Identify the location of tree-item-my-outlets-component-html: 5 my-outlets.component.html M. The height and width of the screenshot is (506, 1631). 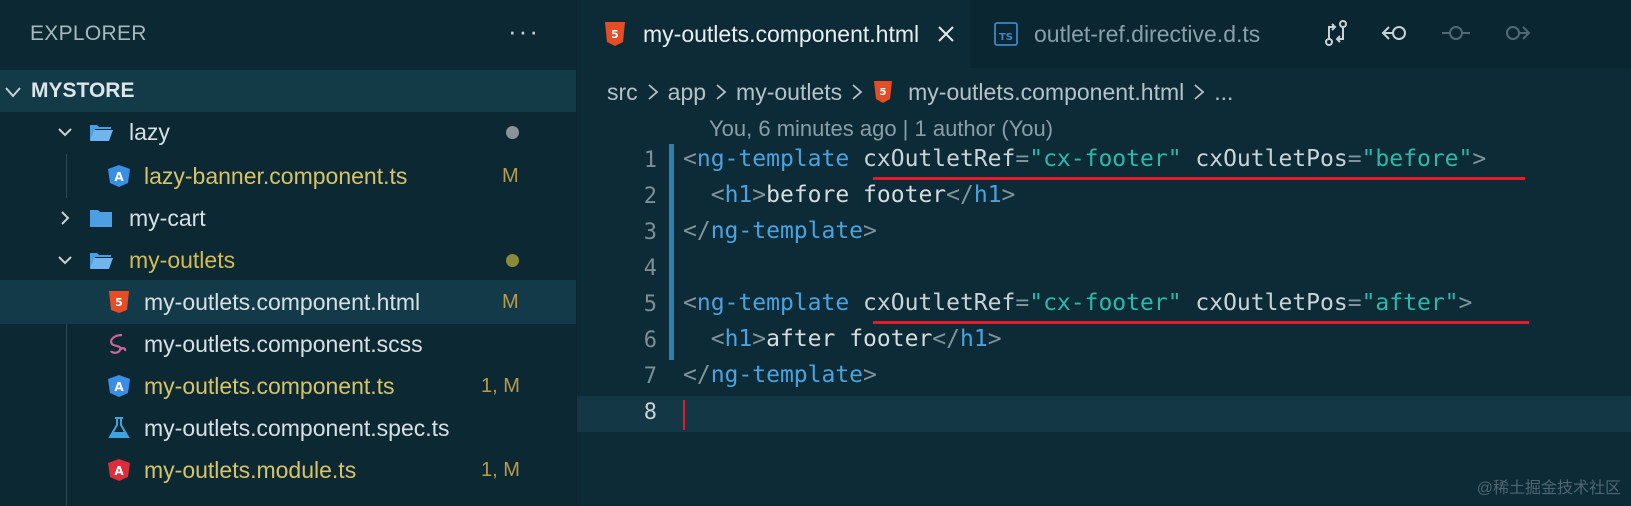
(288, 302).